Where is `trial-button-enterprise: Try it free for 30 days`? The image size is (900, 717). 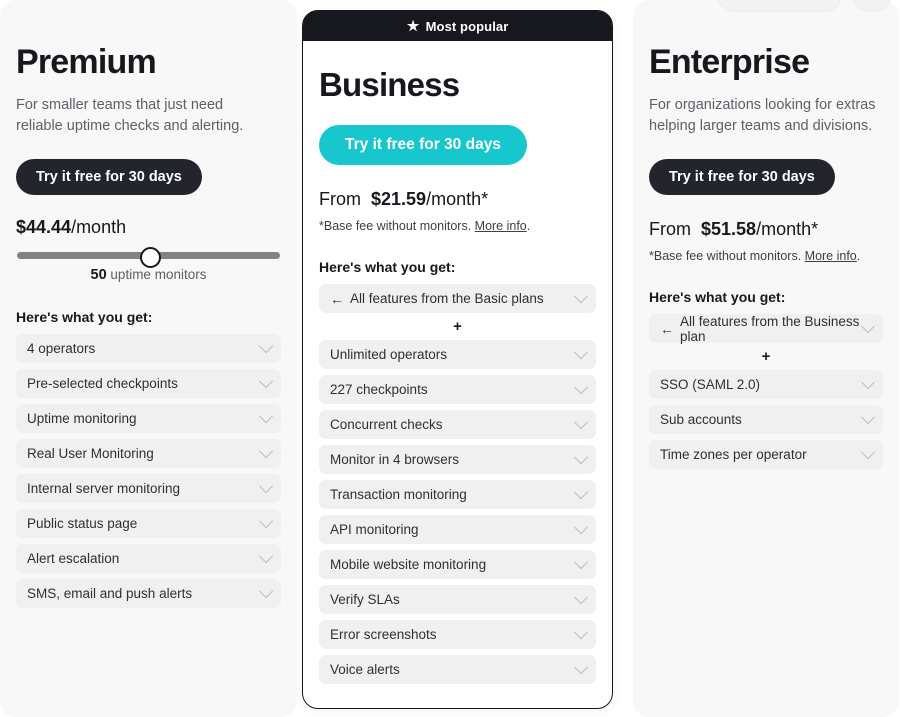
trial-button-enterprise: Try it free for 30 days is located at coordinates (742, 177).